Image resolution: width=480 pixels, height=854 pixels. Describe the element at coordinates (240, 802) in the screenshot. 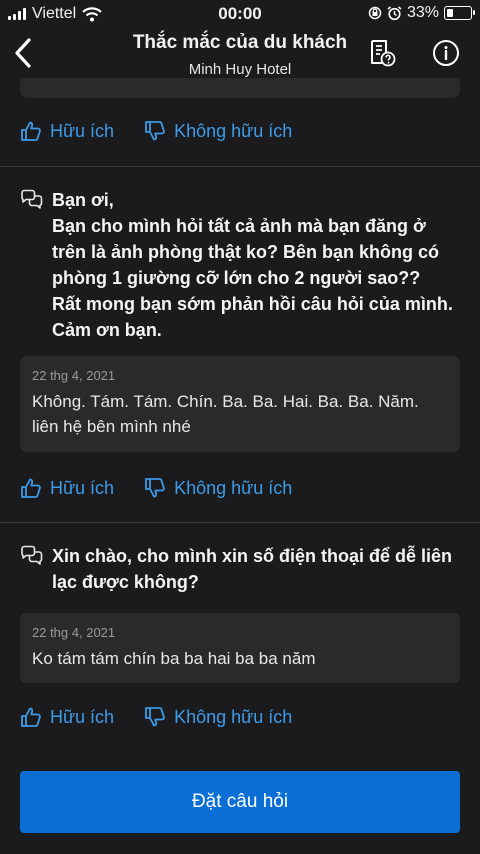

I see `ask-question-button: Đặt câu hỏi` at that location.